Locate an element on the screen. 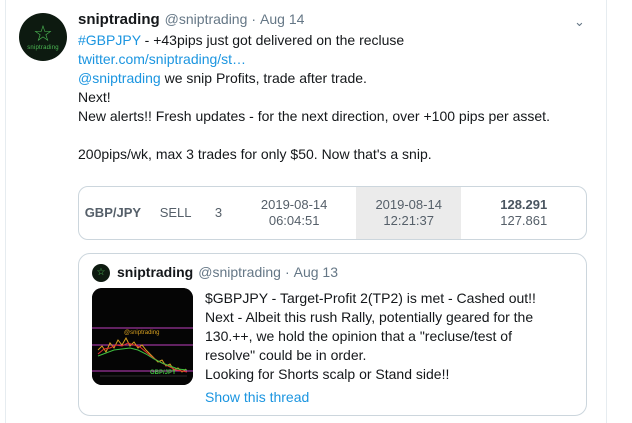  tweet-date: Aug 14 is located at coordinates (282, 19).